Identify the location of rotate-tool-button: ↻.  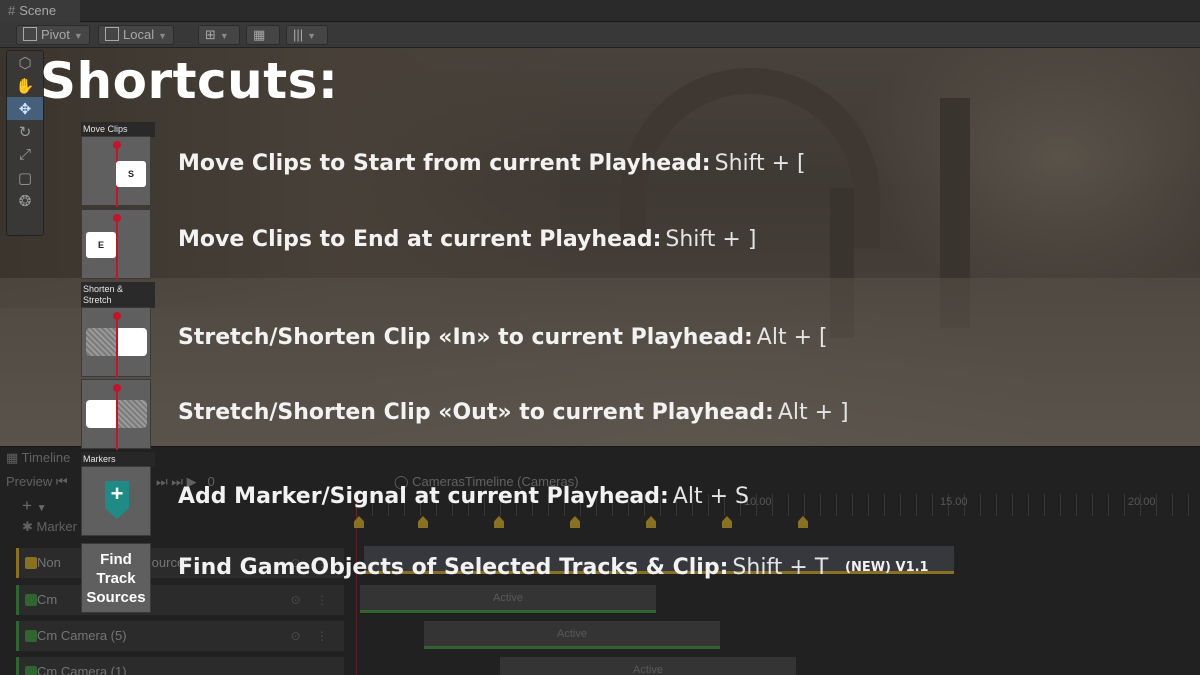
(25, 131).